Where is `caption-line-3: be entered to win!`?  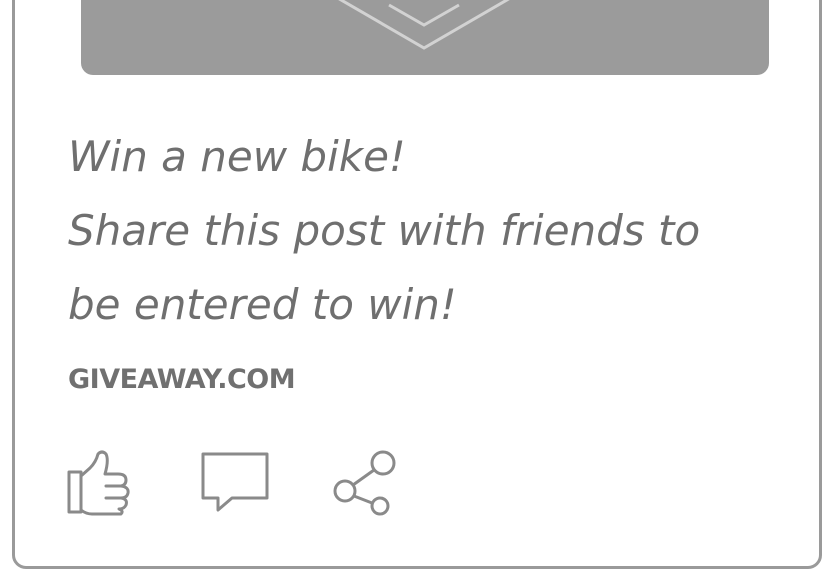 caption-line-3: be entered to win! is located at coordinates (262, 304).